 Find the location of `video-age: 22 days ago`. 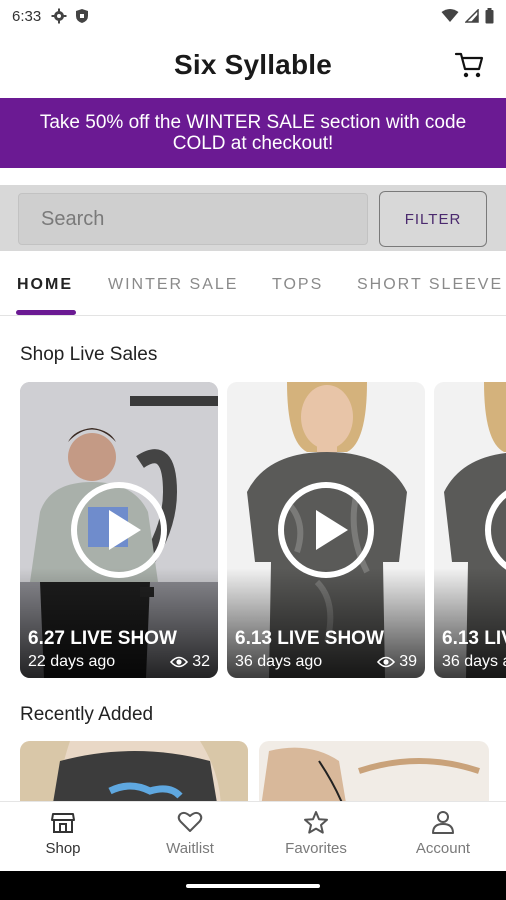

video-age: 22 days ago is located at coordinates (72, 661).